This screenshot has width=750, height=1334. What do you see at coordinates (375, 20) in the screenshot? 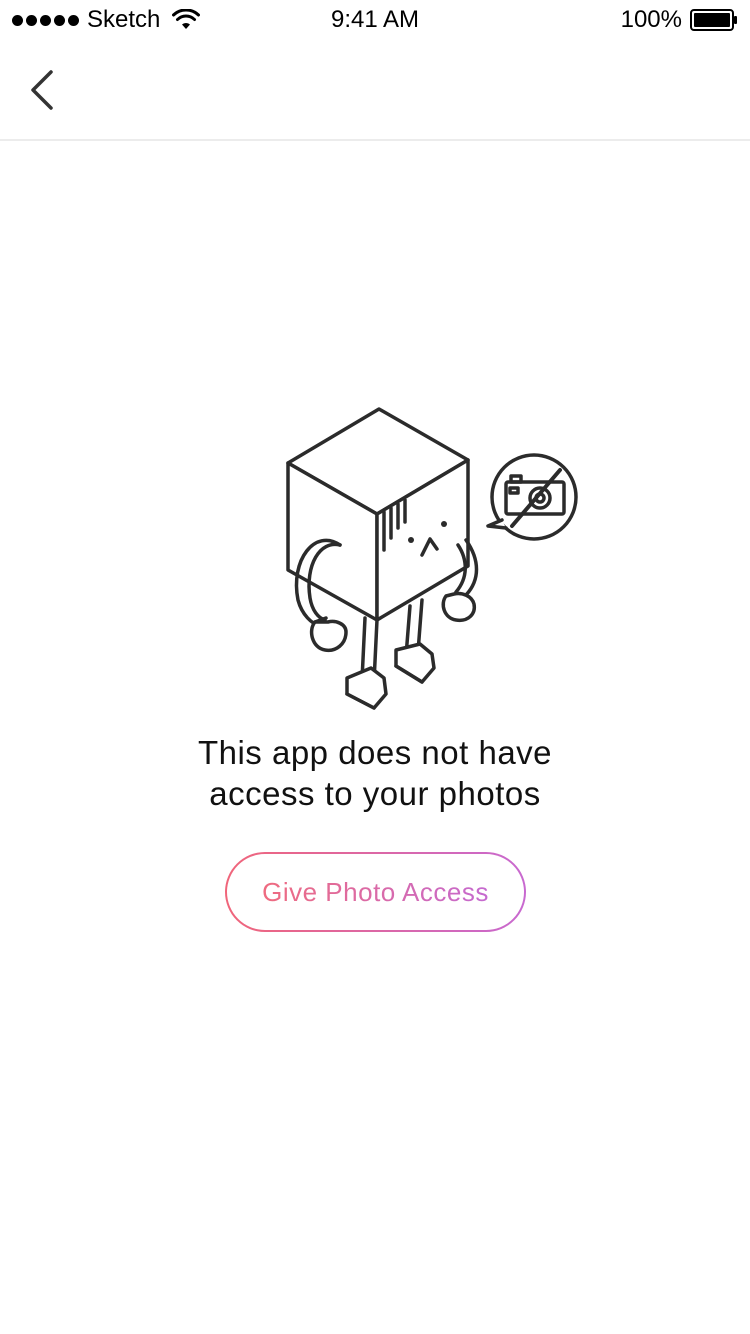
I see `status-bar: Sketch 9:41 AM 100%` at bounding box center [375, 20].